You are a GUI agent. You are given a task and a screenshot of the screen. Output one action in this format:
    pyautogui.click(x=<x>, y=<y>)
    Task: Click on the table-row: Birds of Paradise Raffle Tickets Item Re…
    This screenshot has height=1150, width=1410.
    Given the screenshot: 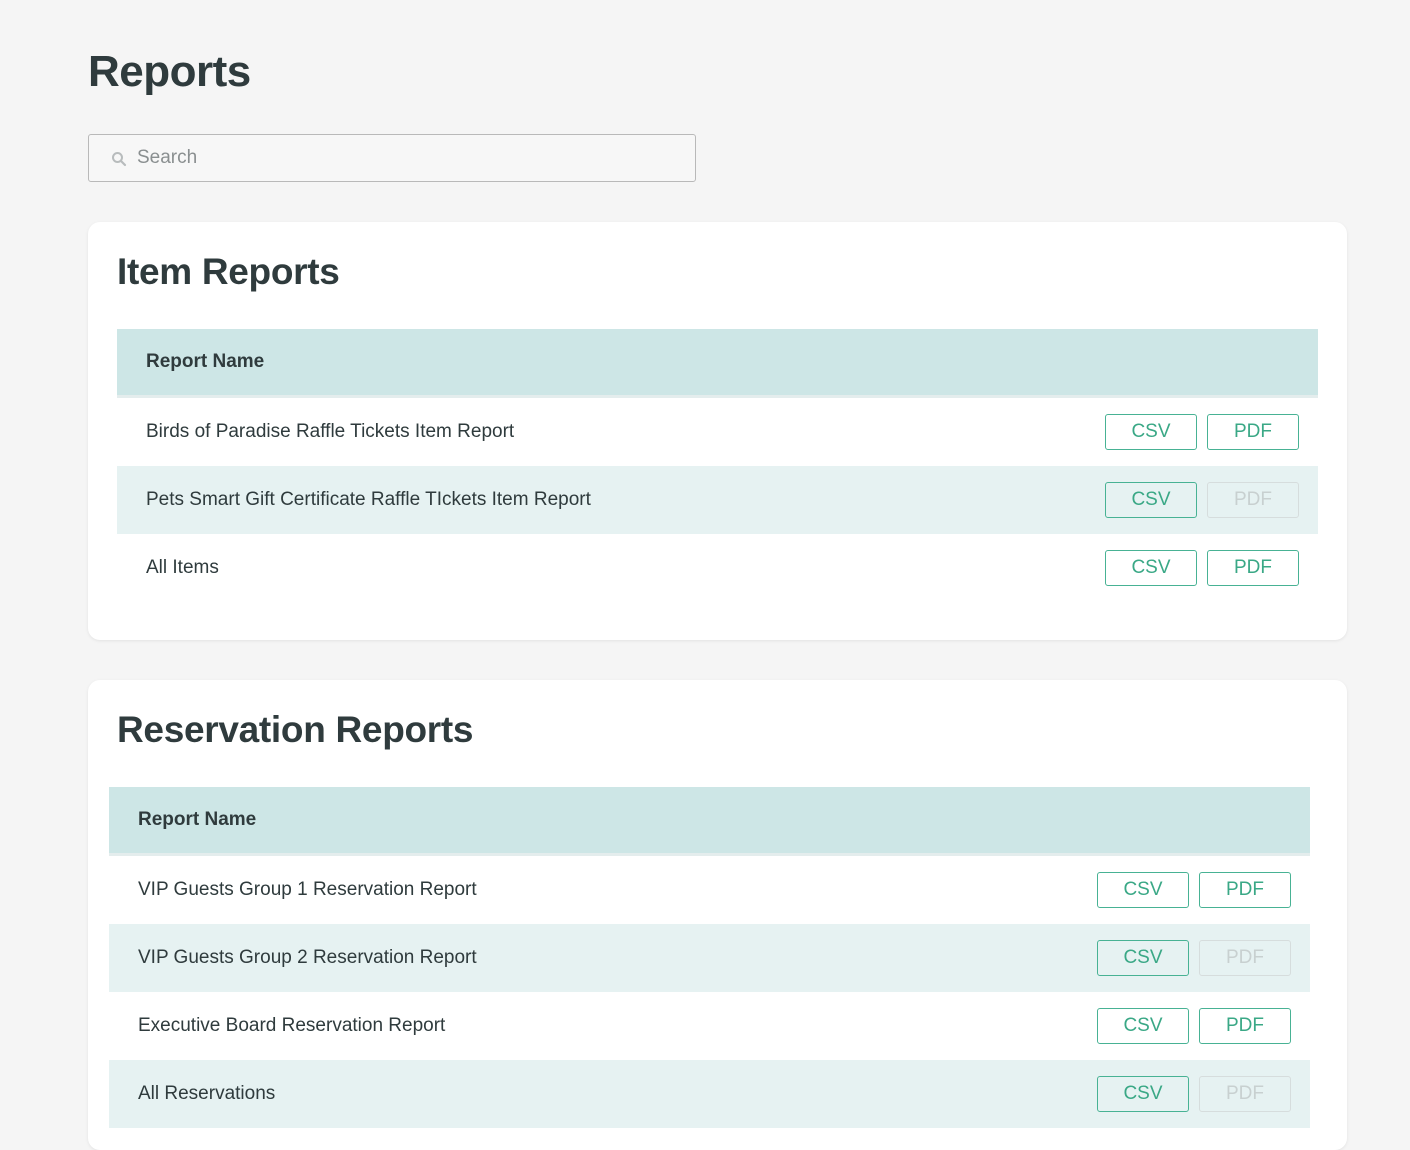 What is the action you would take?
    pyautogui.click(x=717, y=432)
    